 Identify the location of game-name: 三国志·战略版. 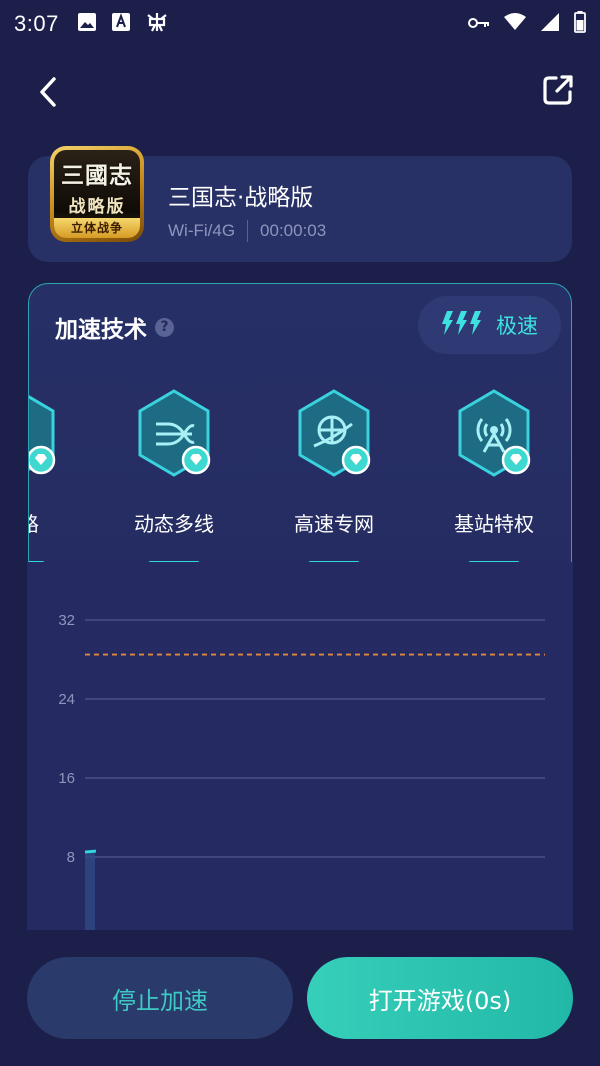
(241, 198).